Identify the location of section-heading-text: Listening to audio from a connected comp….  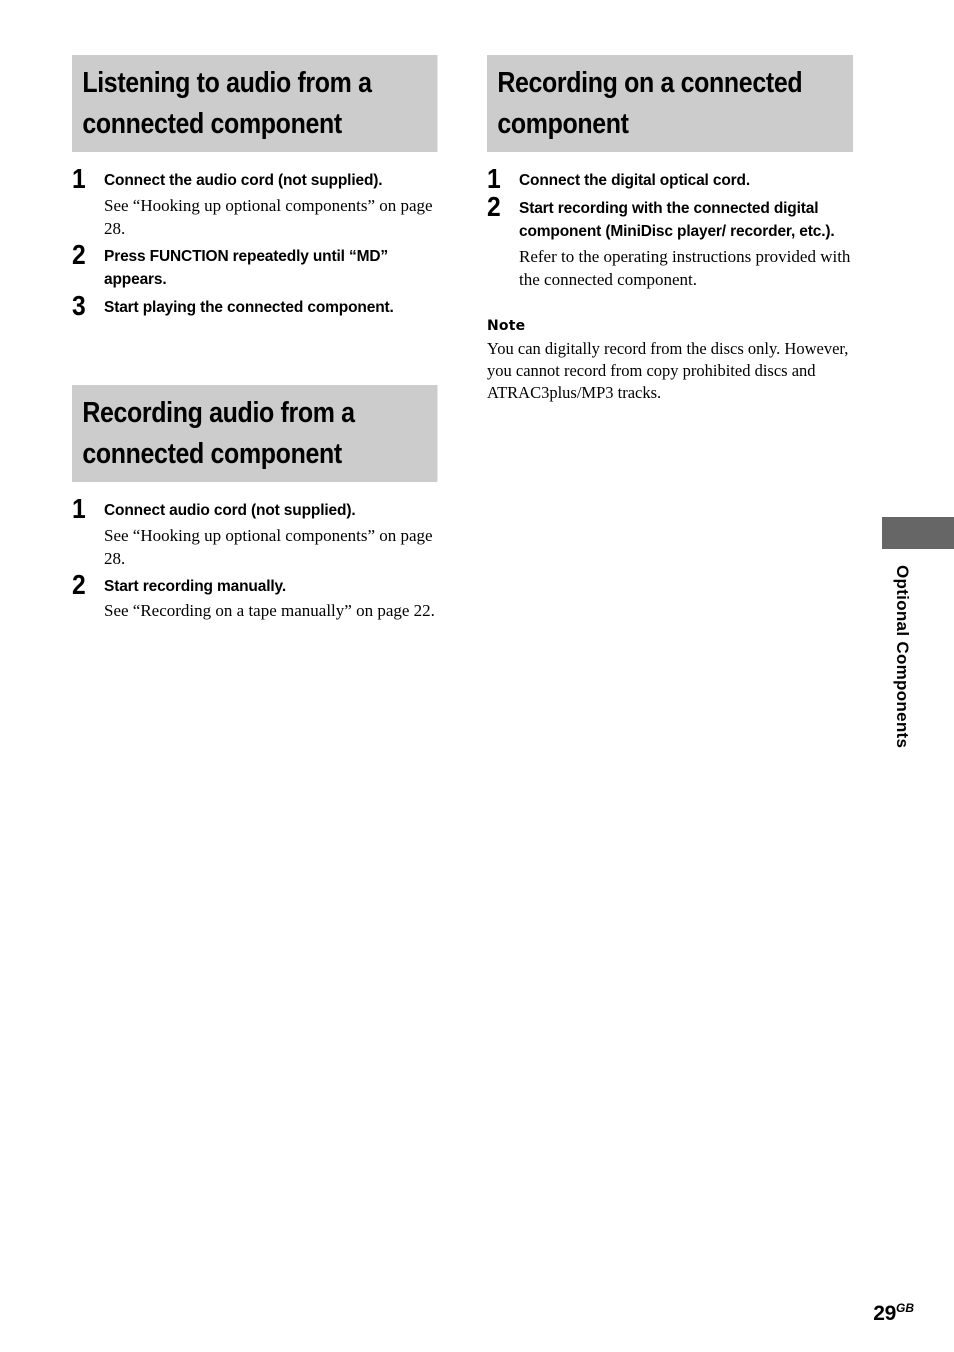
(255, 103).